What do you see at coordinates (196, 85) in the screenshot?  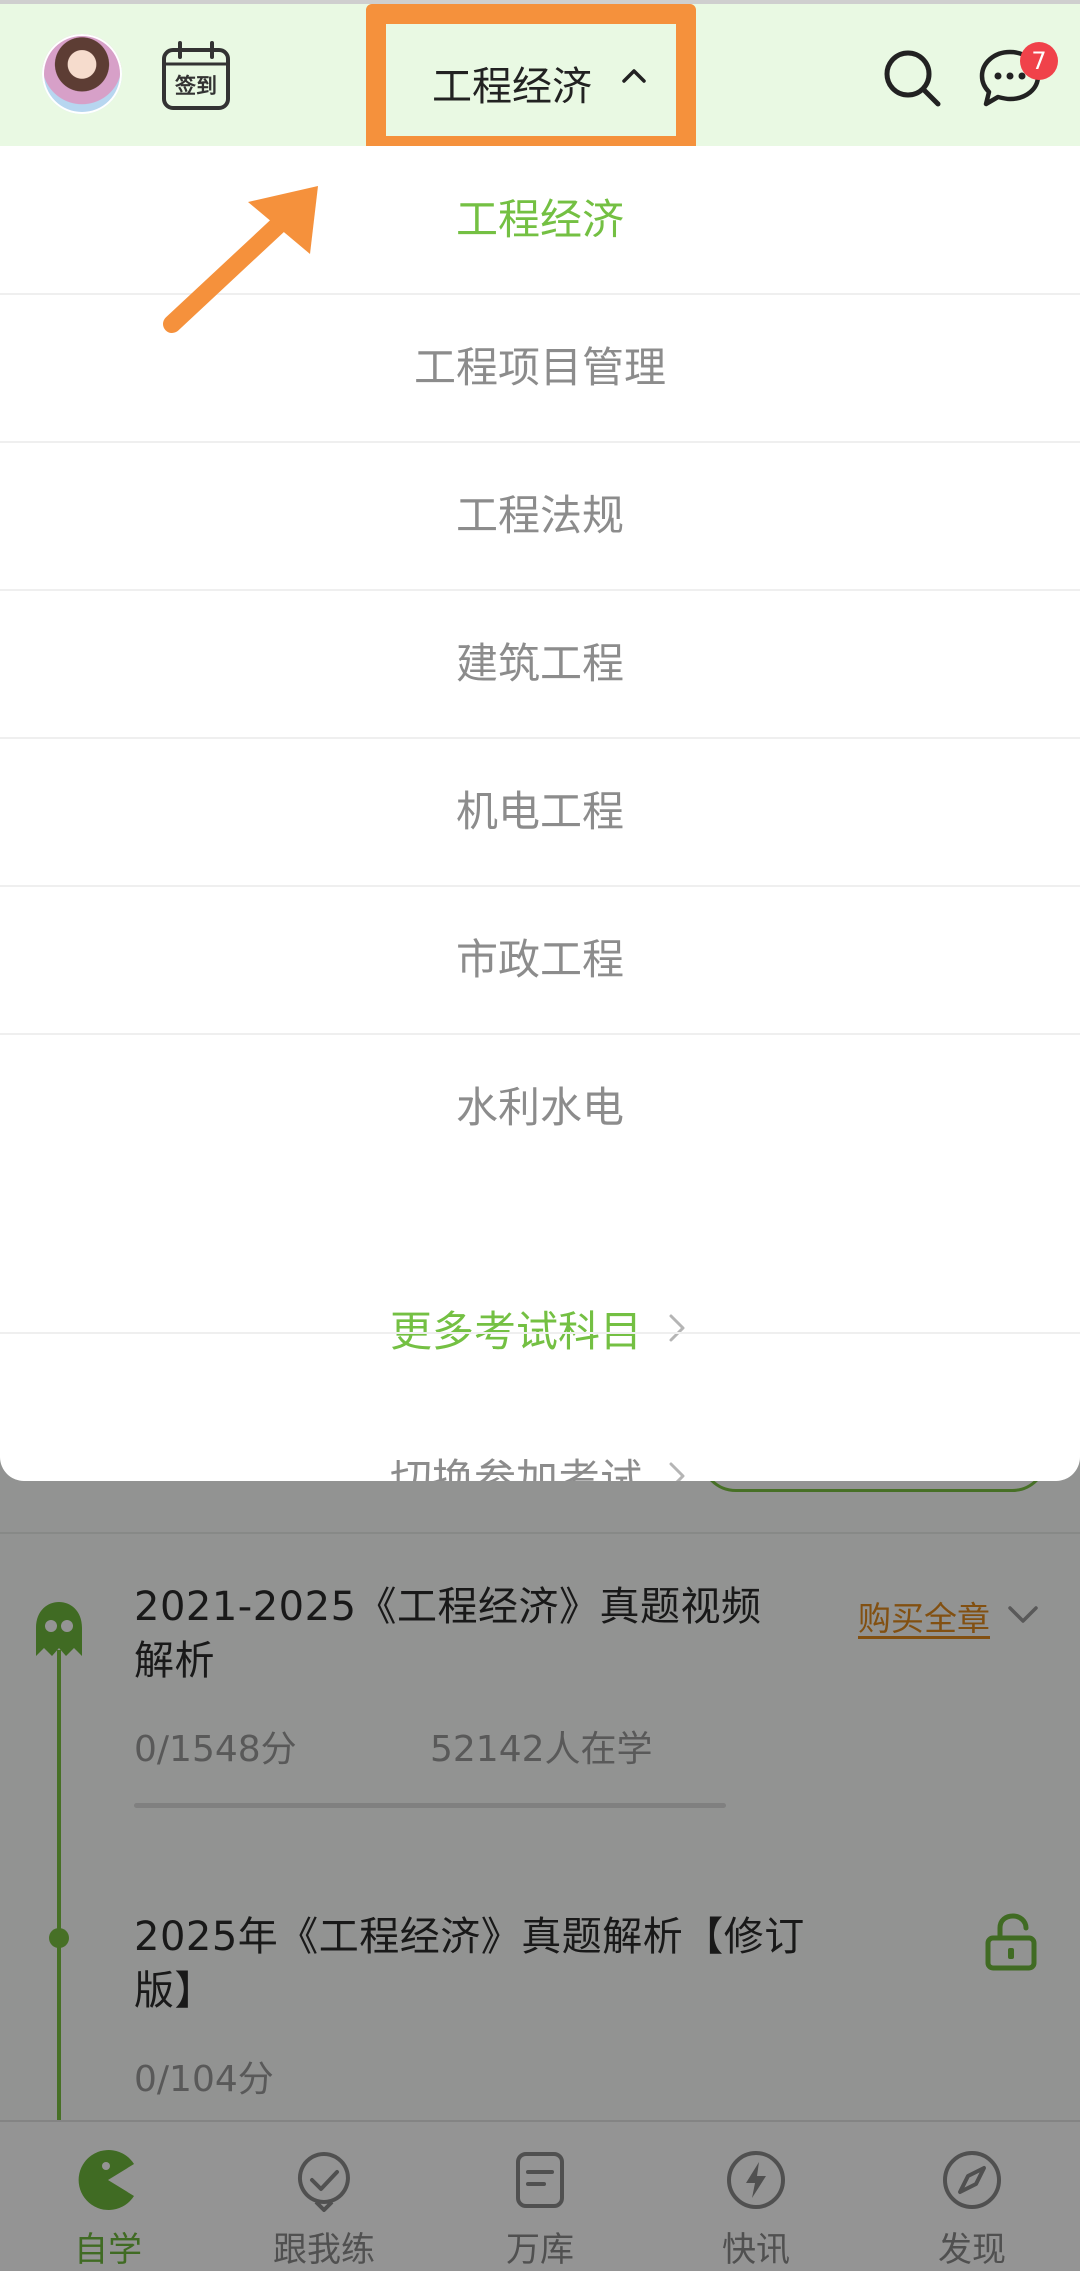 I see `signin-label: 签到` at bounding box center [196, 85].